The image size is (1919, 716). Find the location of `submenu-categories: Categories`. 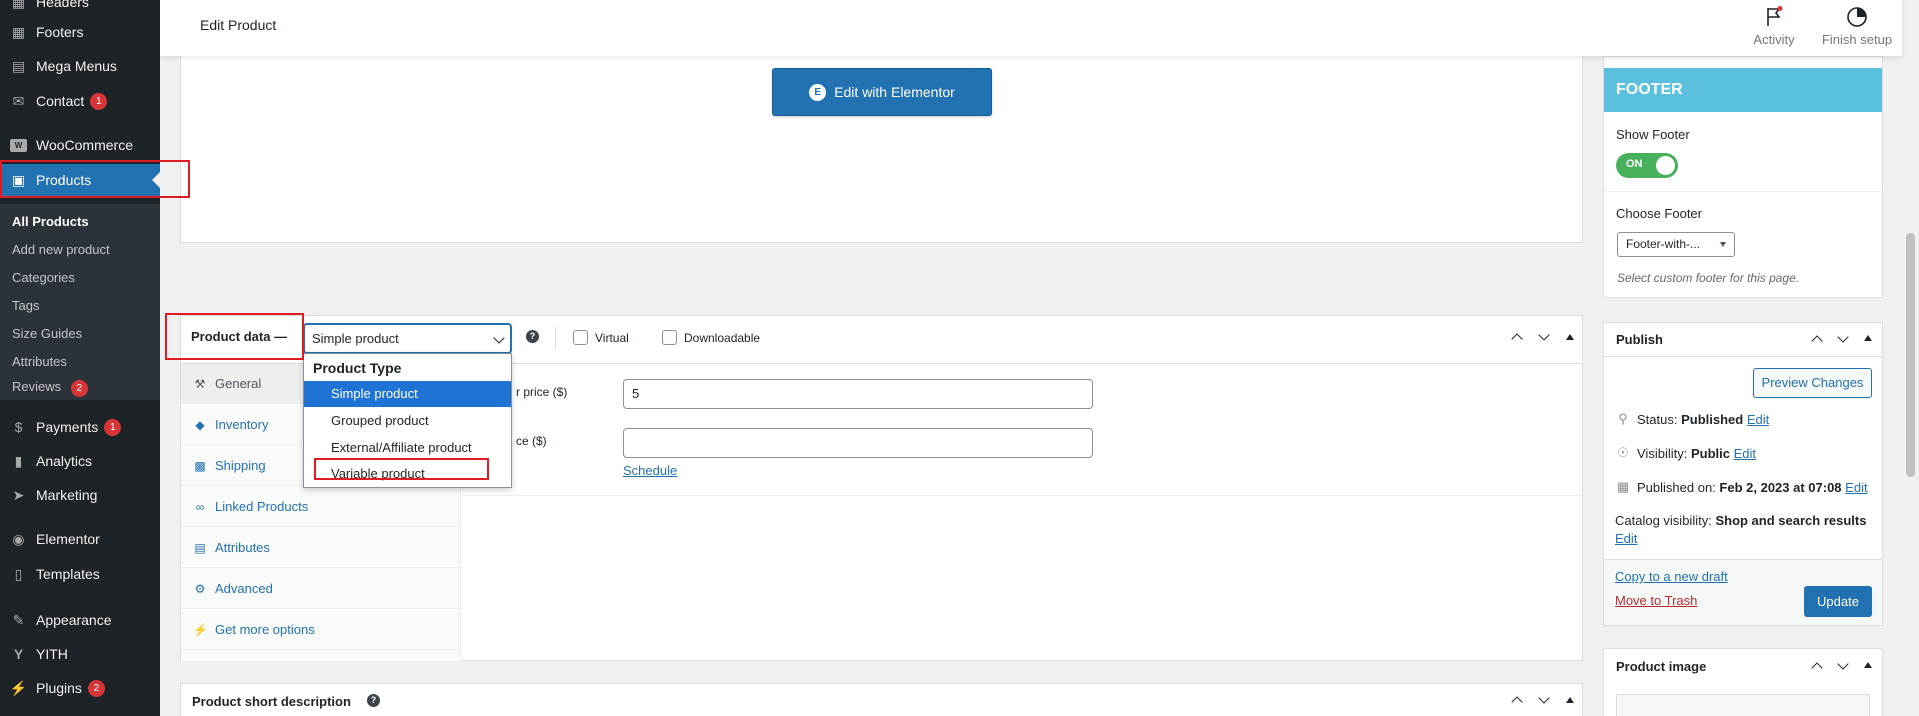

submenu-categories: Categories is located at coordinates (43, 277).